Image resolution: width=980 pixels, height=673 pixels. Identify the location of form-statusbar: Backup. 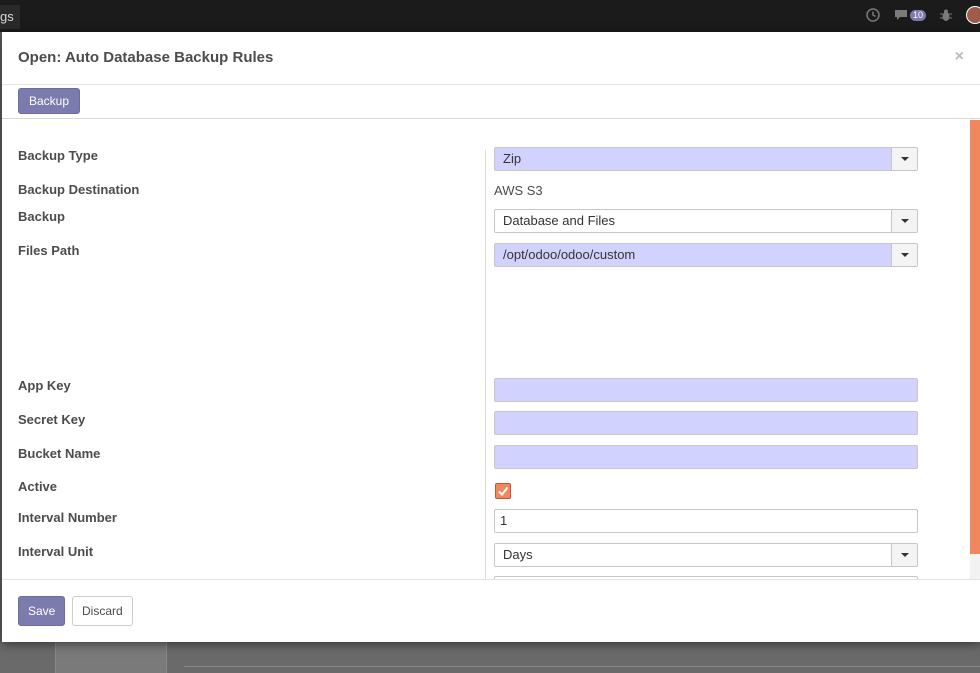
(491, 102).